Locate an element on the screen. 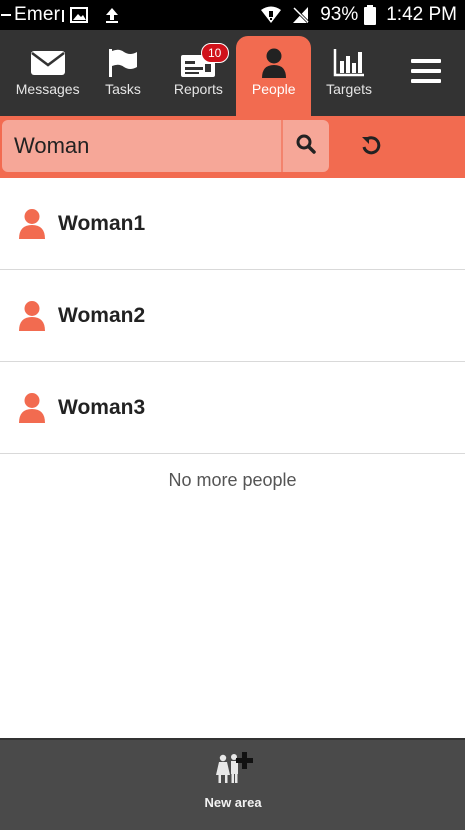  search-bar: Woman is located at coordinates (232, 147).